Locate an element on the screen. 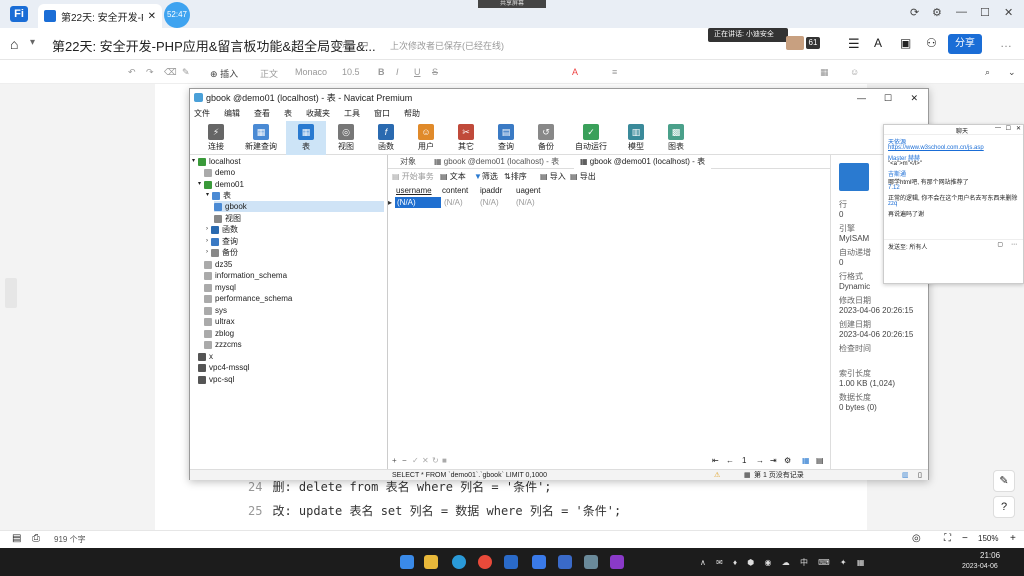 The image size is (1024, 576). chat-send-to: 发送至: 所有人 is located at coordinates (907, 246).